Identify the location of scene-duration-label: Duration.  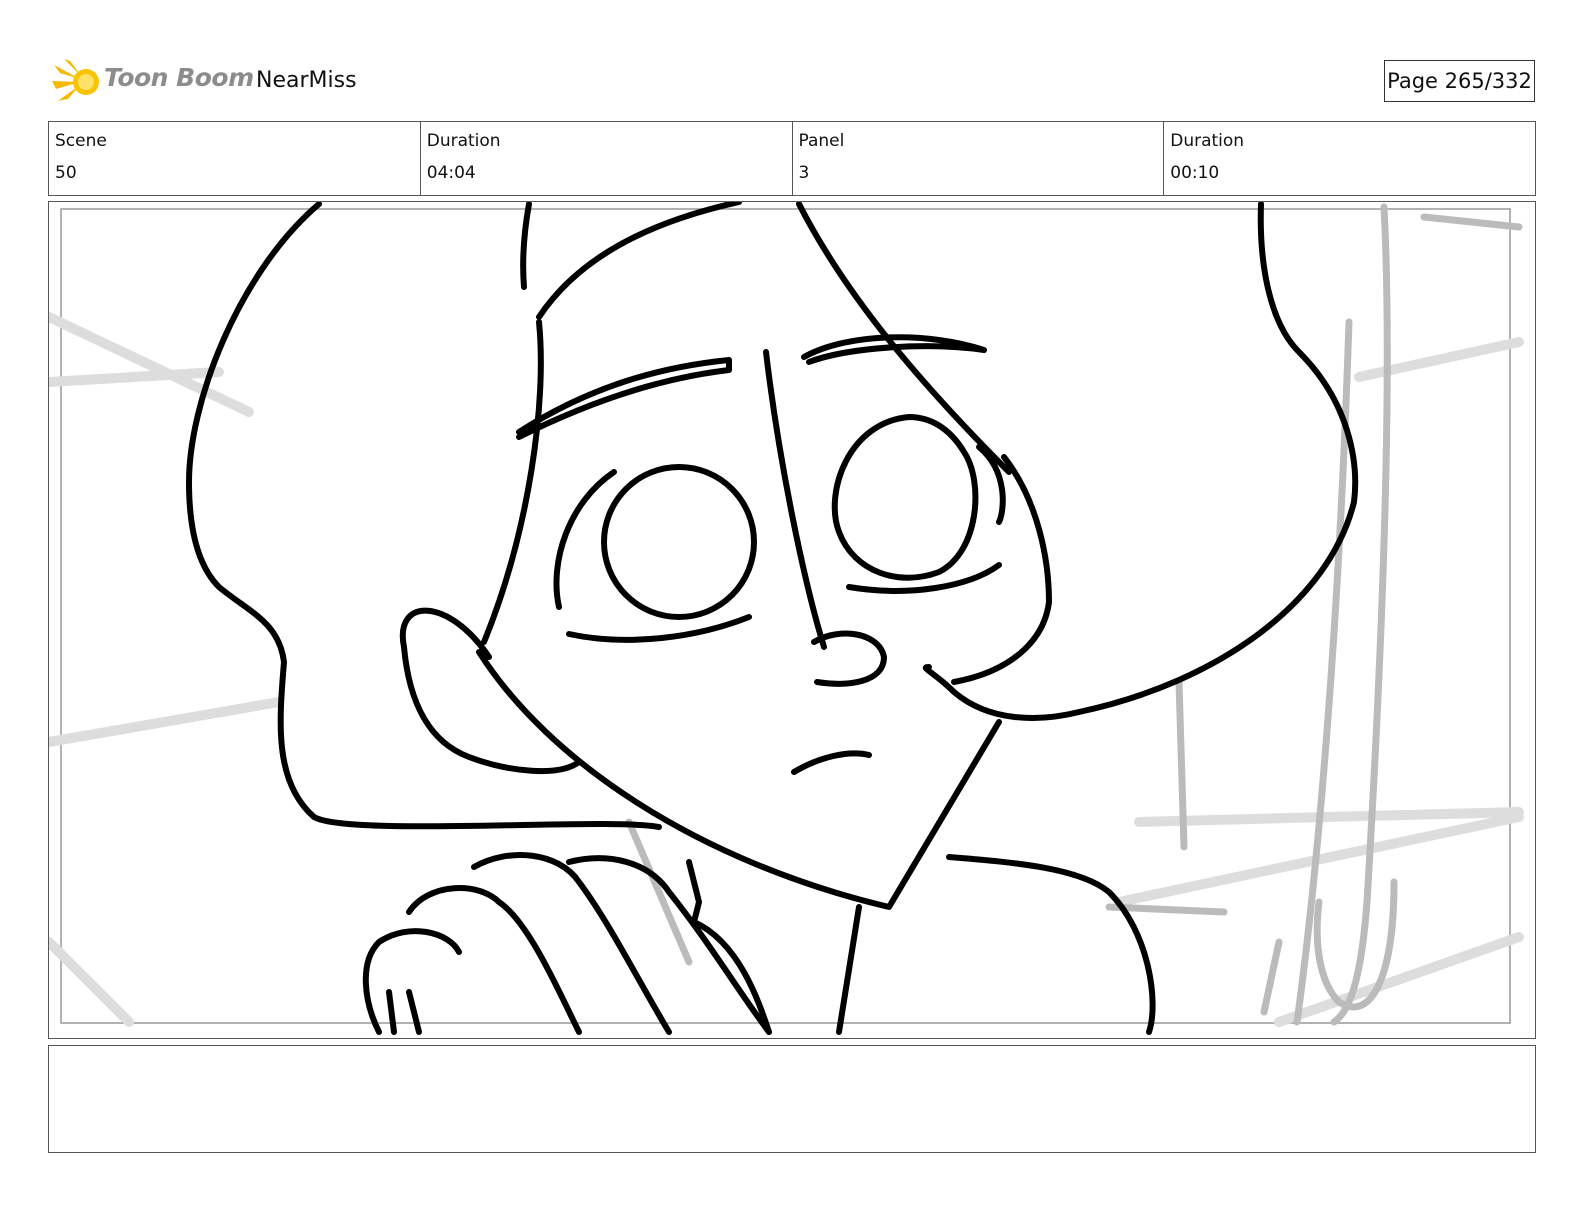
(463, 141).